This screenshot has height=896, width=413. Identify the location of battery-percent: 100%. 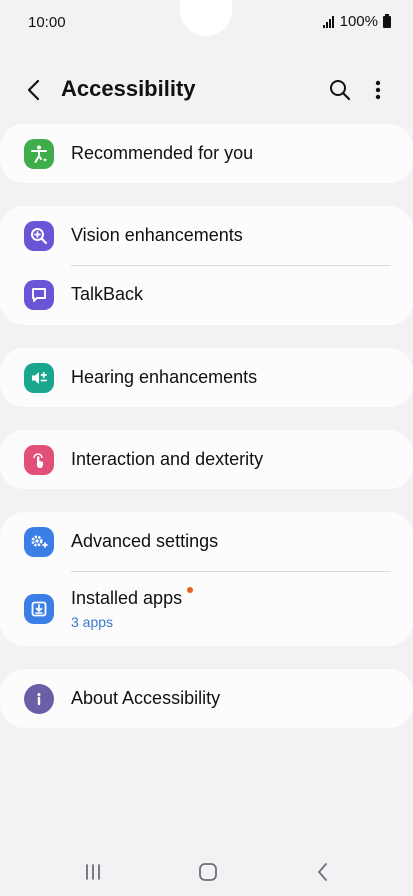
(358, 21).